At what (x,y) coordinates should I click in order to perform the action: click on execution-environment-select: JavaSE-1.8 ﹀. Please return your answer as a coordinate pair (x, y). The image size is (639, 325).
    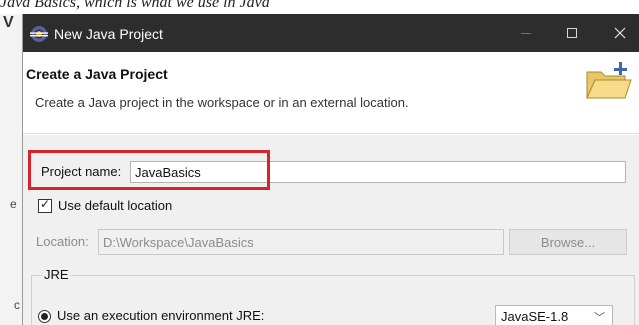
    Looking at the image, I should click on (554, 315).